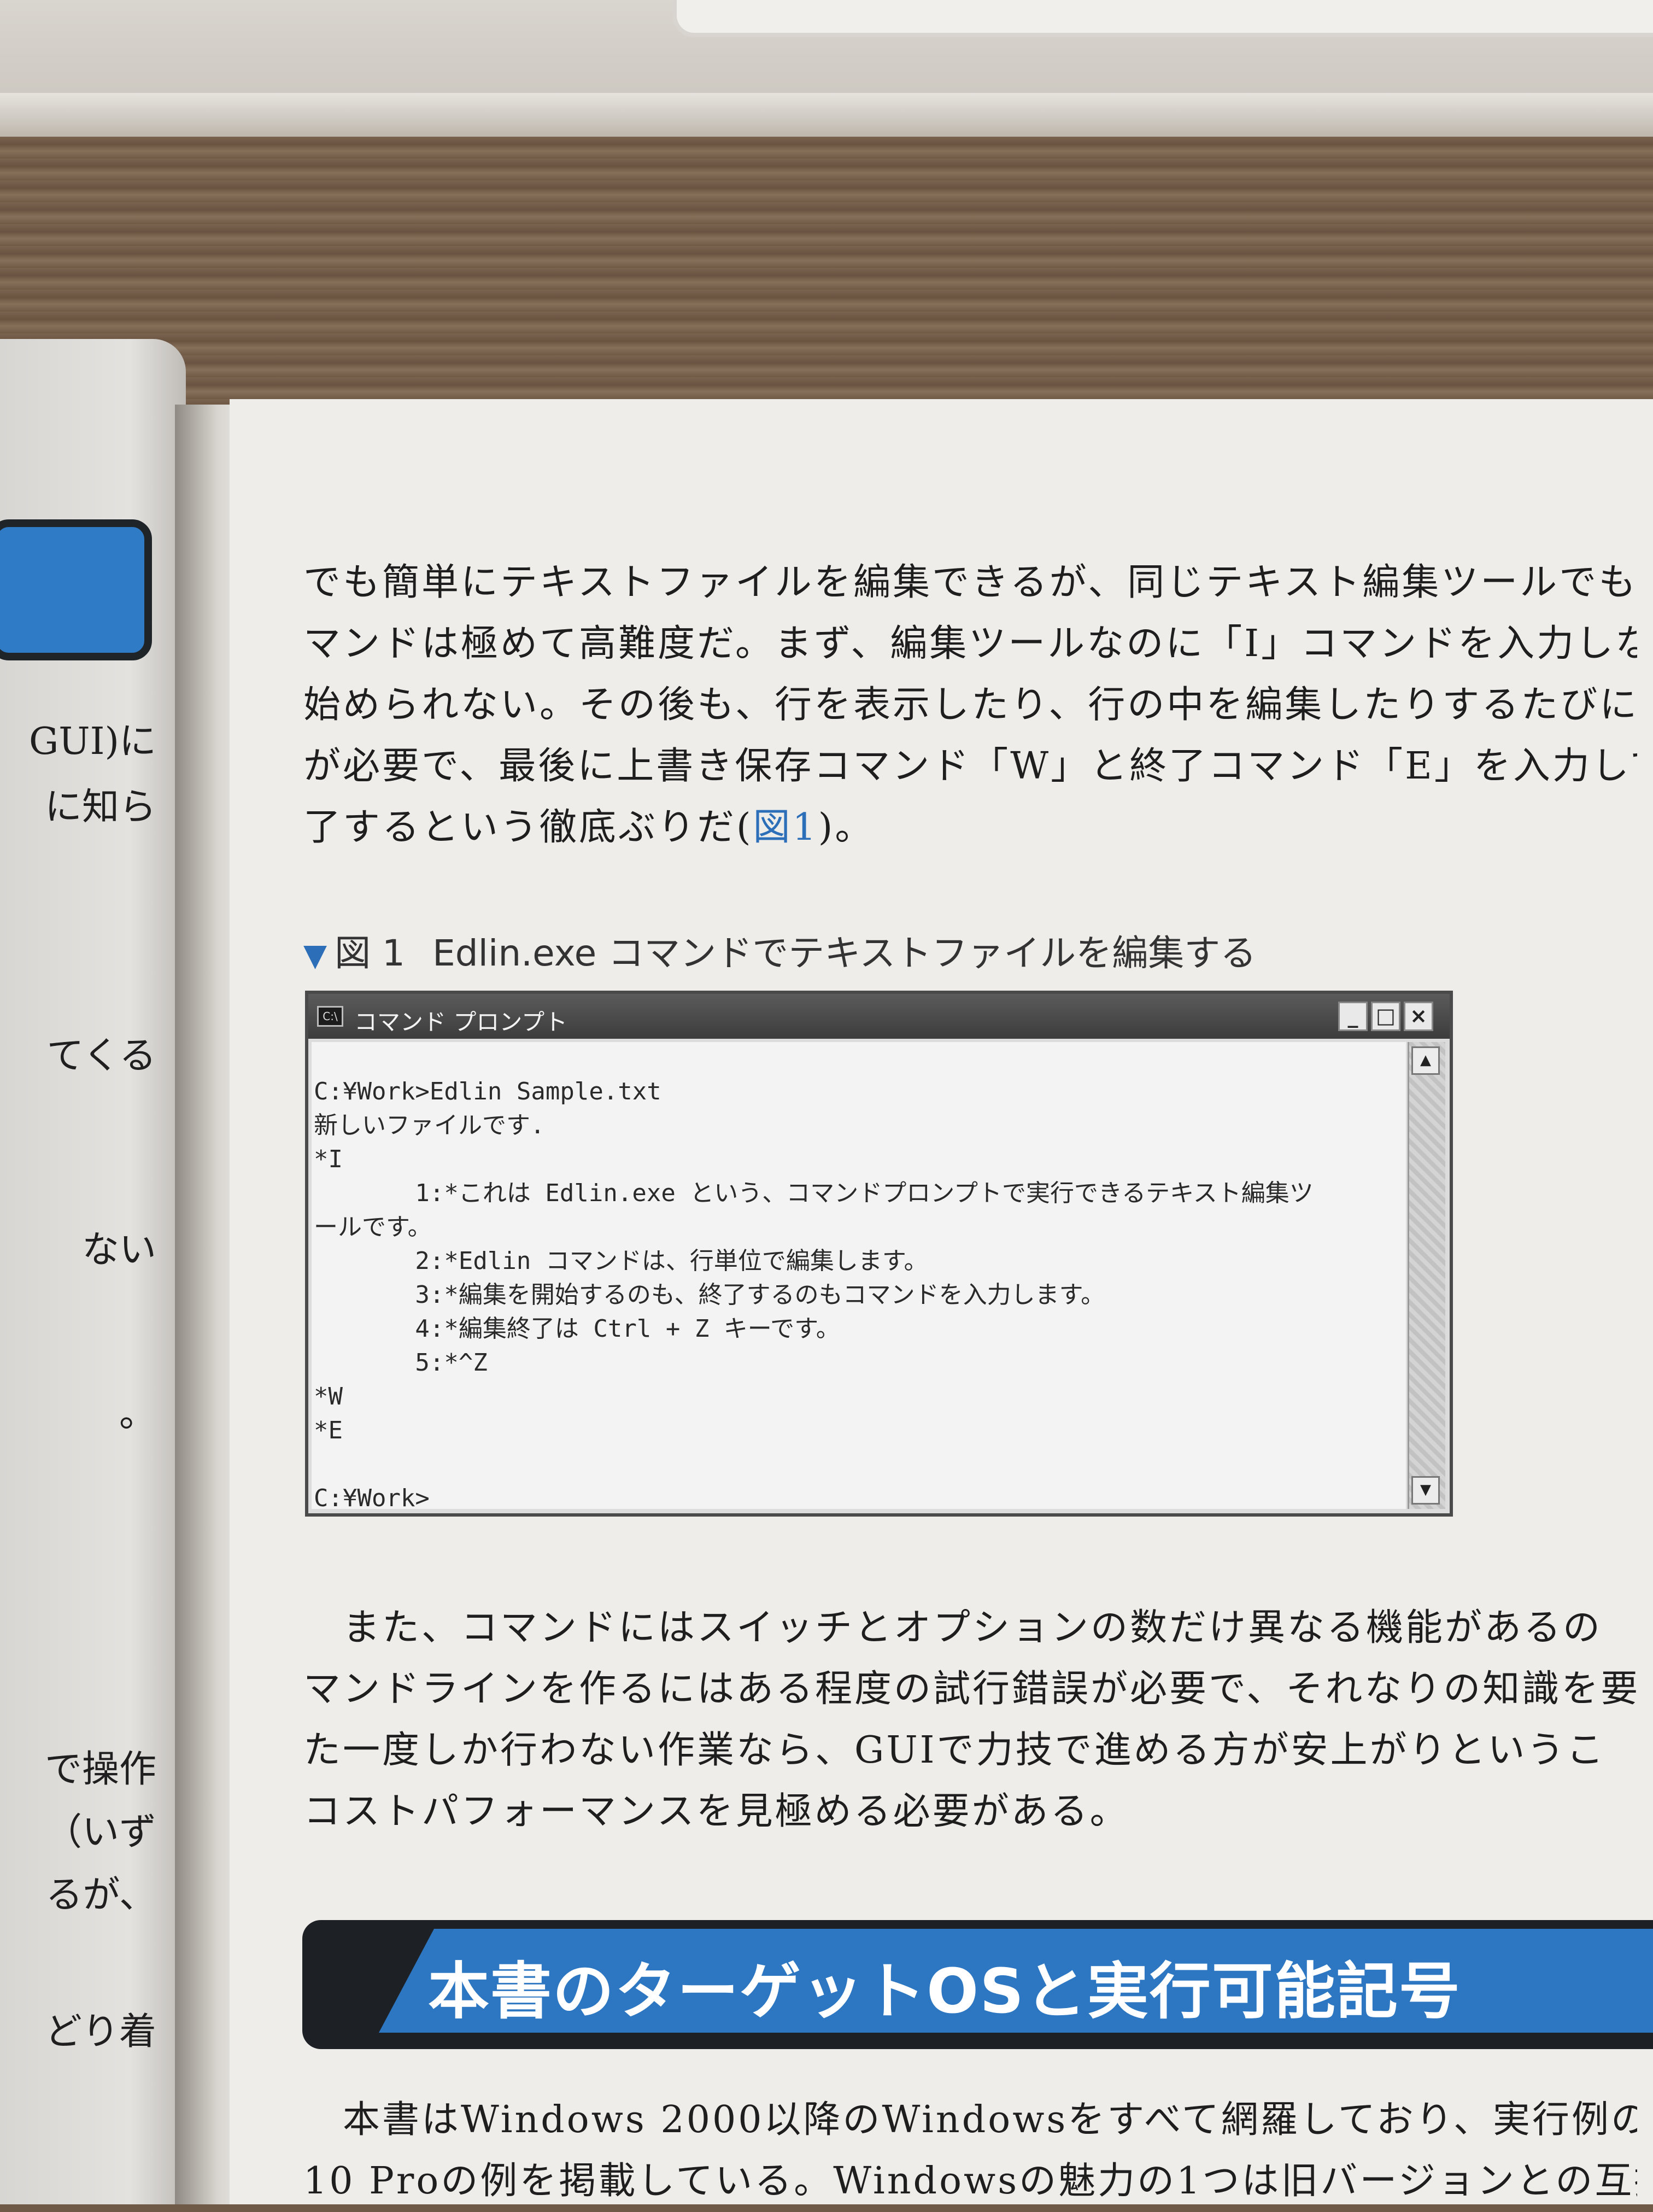 This screenshot has height=2212, width=1653. What do you see at coordinates (328, 1430) in the screenshot?
I see `console-line: *E` at bounding box center [328, 1430].